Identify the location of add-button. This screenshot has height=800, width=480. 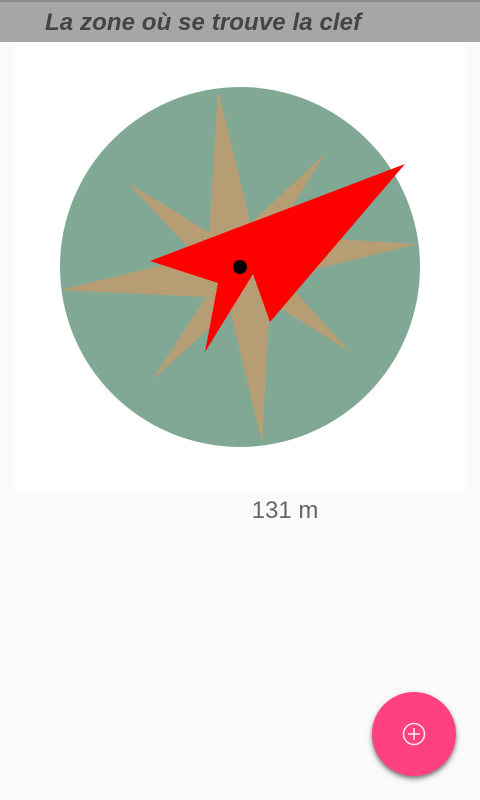
(414, 734).